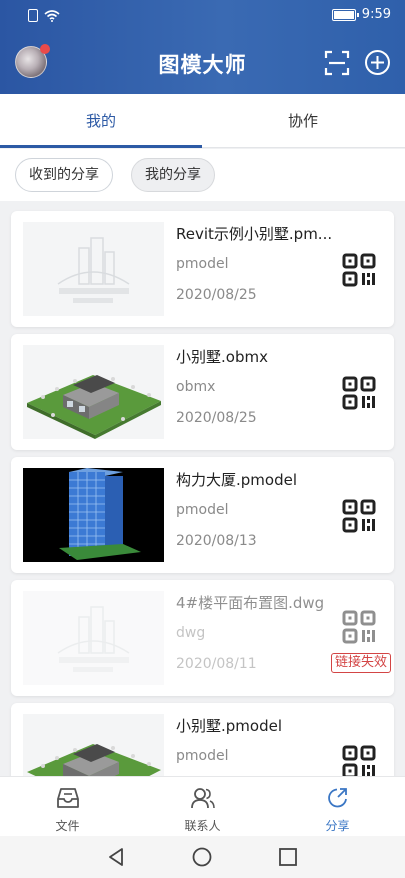  Describe the element at coordinates (196, 387) in the screenshot. I see `file-type: obmx` at that location.